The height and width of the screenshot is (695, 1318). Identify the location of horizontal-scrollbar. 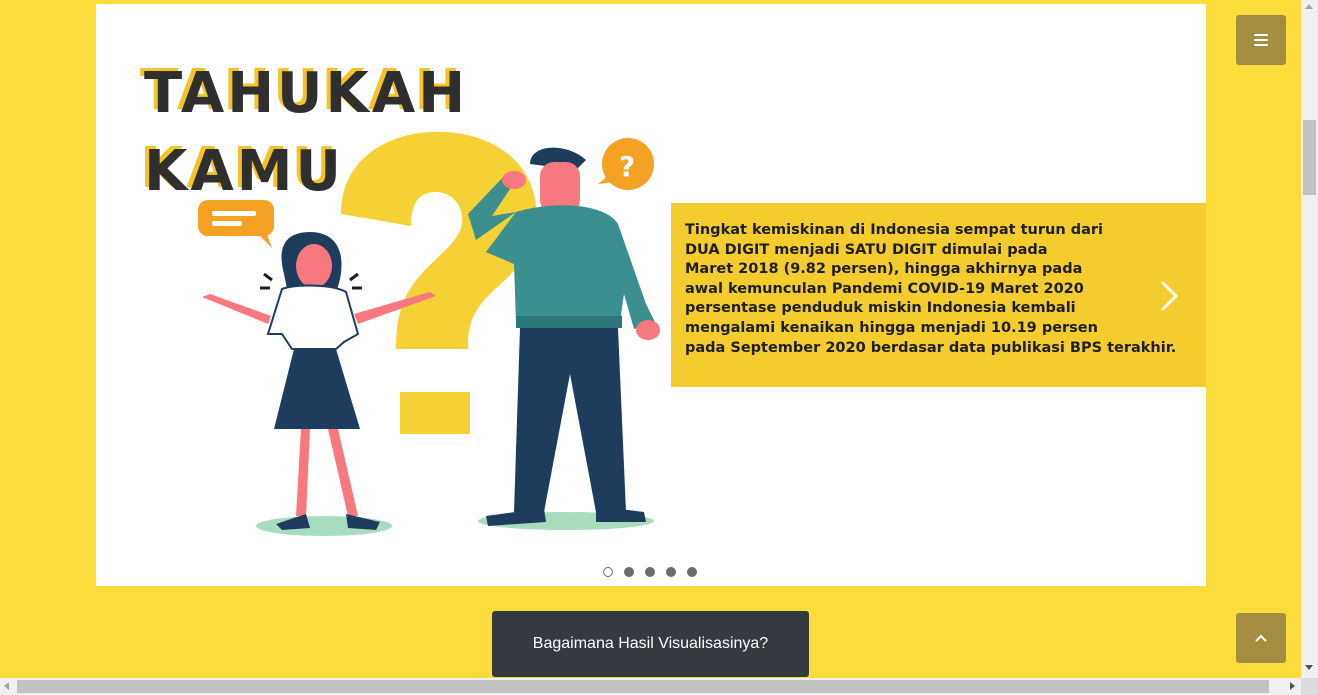
(650, 686).